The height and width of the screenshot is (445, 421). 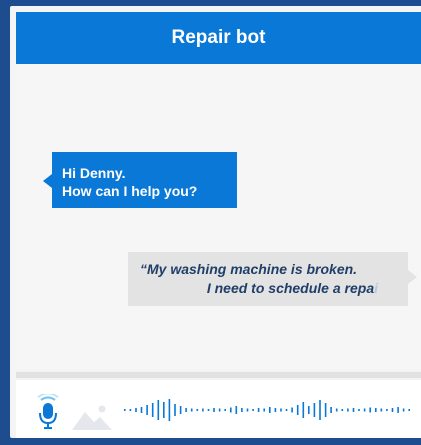 I want to click on bot-message-line-2: How can I help you?, so click(x=130, y=191).